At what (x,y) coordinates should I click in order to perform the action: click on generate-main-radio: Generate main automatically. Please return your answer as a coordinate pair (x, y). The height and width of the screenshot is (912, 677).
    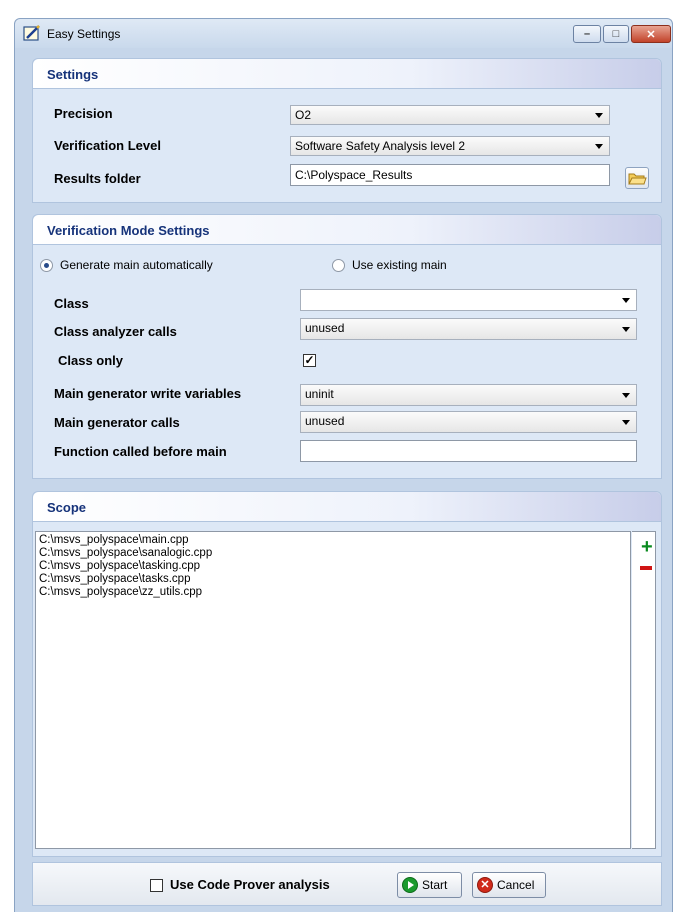
    Looking at the image, I should click on (126, 265).